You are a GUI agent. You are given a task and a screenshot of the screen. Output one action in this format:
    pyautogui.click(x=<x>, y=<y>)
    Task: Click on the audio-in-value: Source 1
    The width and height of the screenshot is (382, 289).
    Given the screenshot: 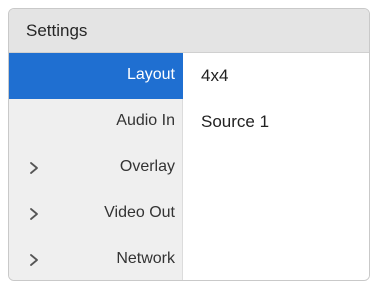 What is the action you would take?
    pyautogui.click(x=235, y=122)
    